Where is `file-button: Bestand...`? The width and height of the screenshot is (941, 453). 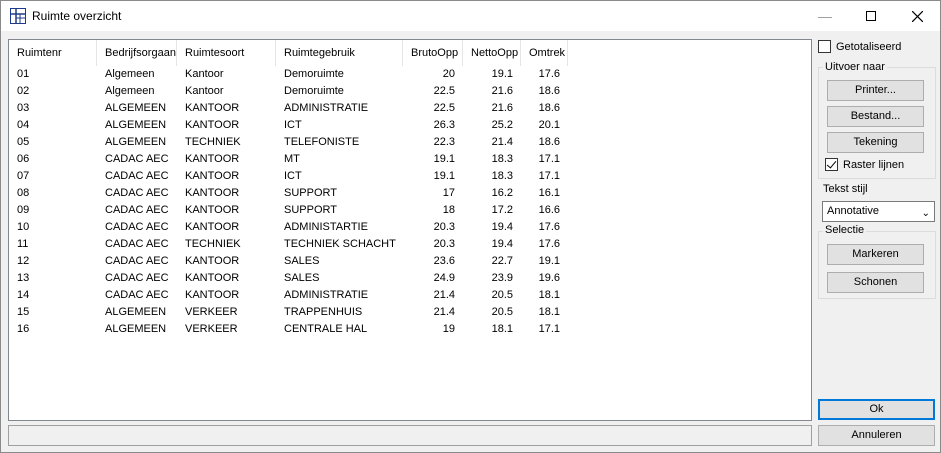
file-button: Bestand... is located at coordinates (875, 116).